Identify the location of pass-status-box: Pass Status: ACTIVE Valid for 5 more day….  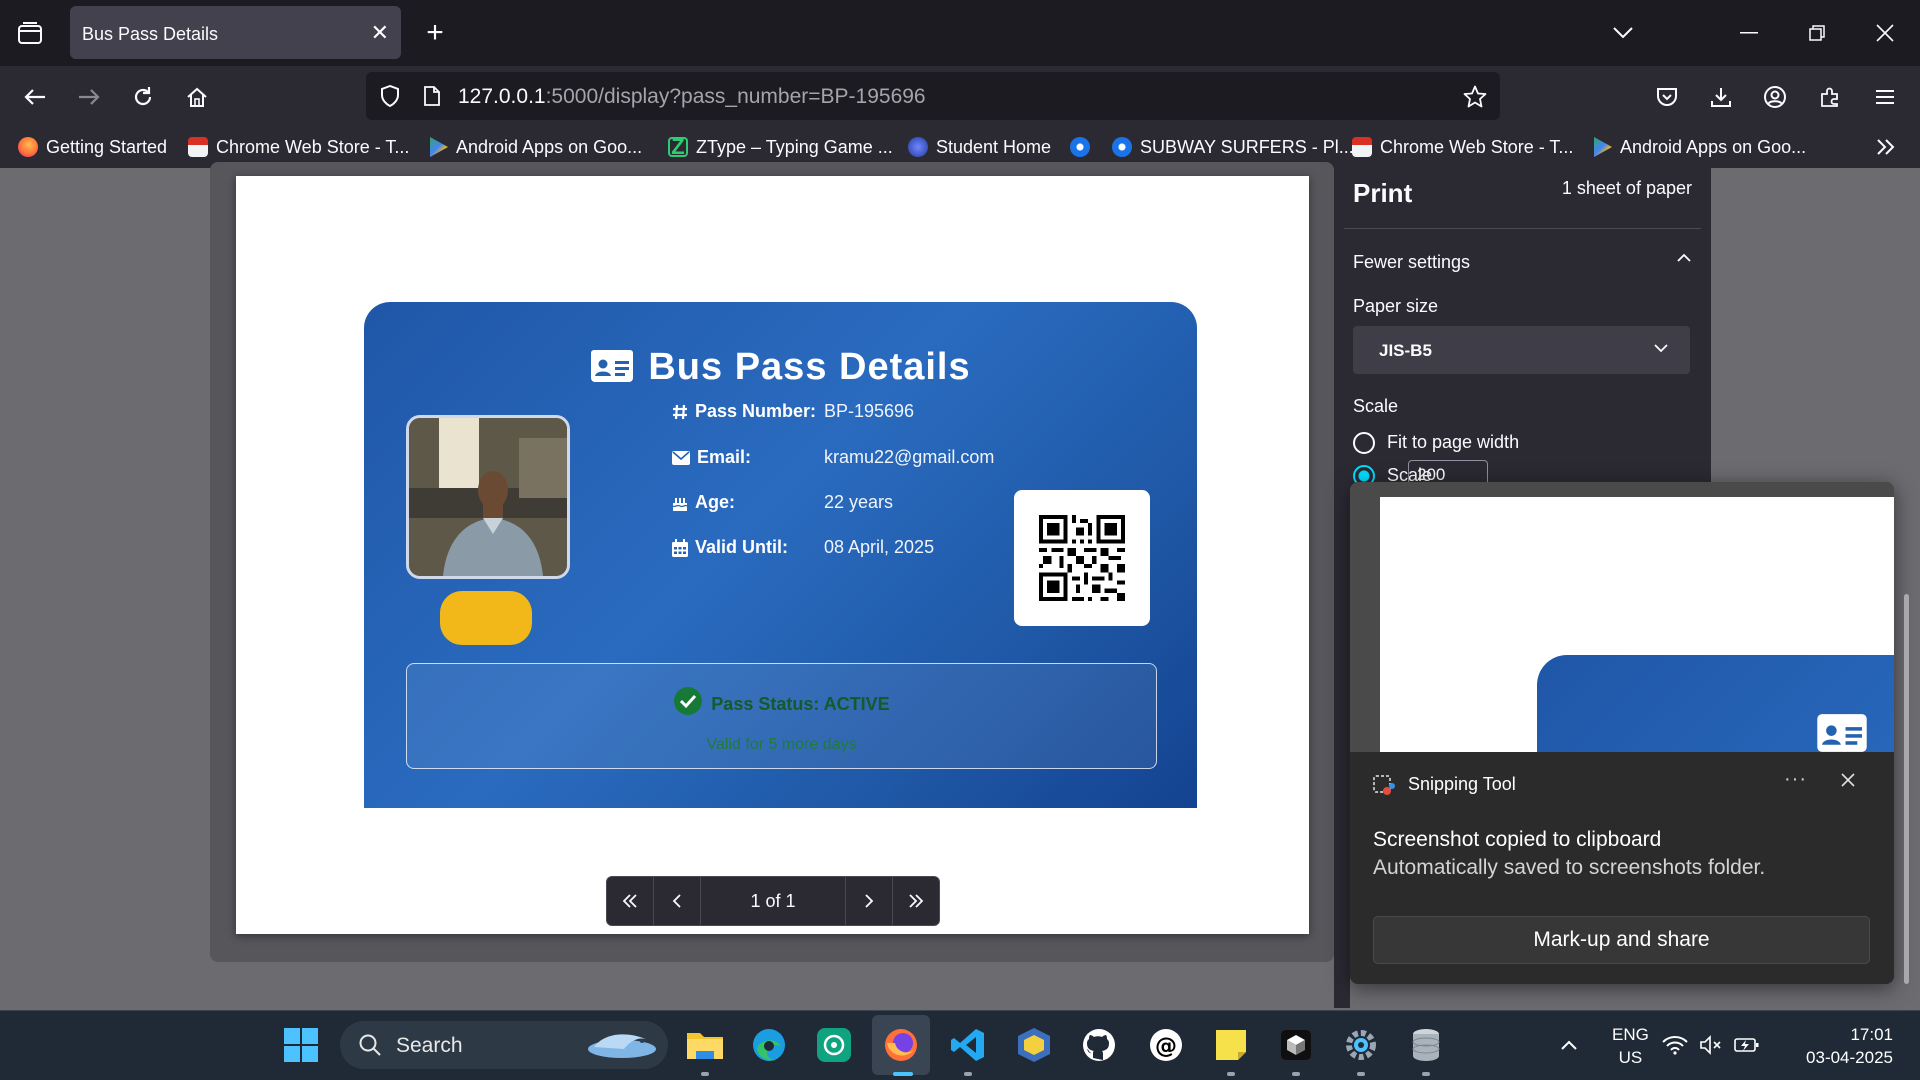
(781, 716).